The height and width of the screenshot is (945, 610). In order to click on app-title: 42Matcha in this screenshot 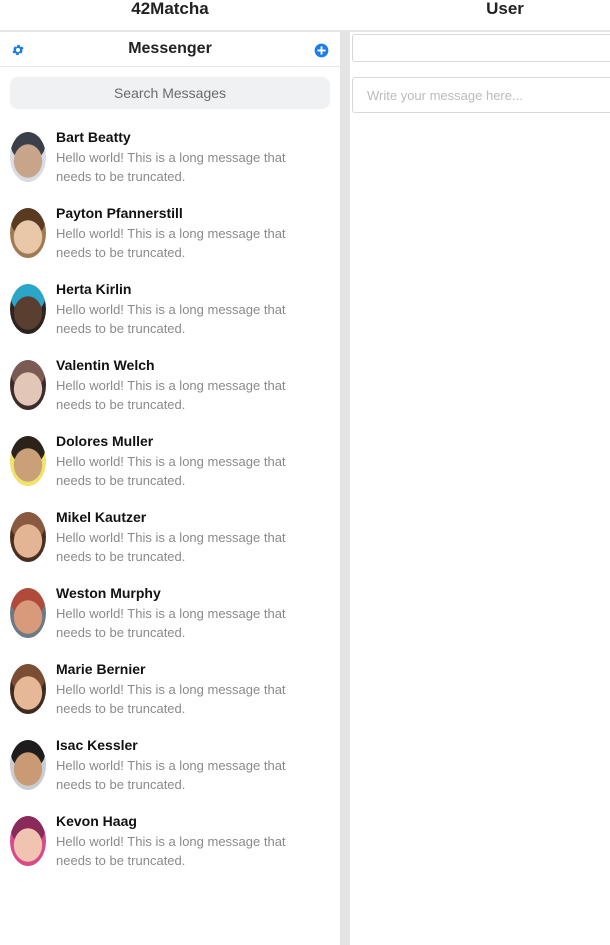, I will do `click(170, 9)`.